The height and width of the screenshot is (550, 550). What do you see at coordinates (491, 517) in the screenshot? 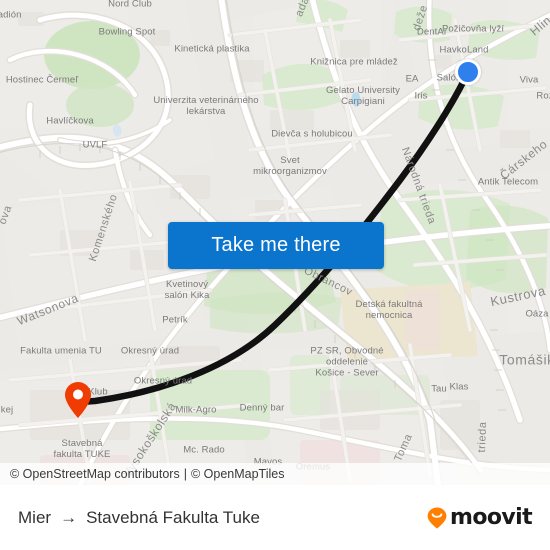
I see `moovit-wordmark: moovit` at bounding box center [491, 517].